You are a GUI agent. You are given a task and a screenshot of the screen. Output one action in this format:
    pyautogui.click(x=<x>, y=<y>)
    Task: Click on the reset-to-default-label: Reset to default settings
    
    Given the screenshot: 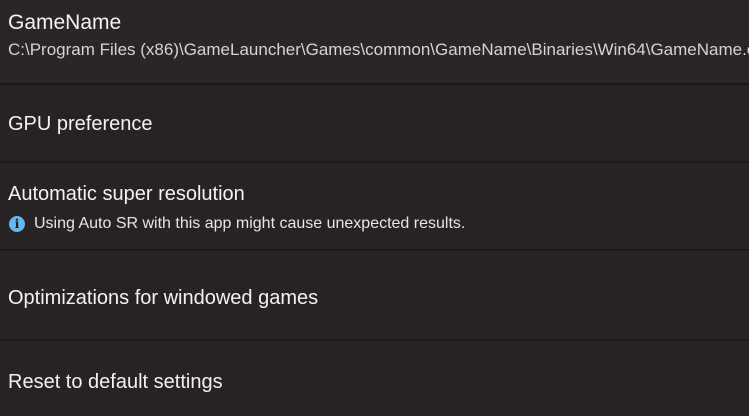 What is the action you would take?
    pyautogui.click(x=115, y=382)
    